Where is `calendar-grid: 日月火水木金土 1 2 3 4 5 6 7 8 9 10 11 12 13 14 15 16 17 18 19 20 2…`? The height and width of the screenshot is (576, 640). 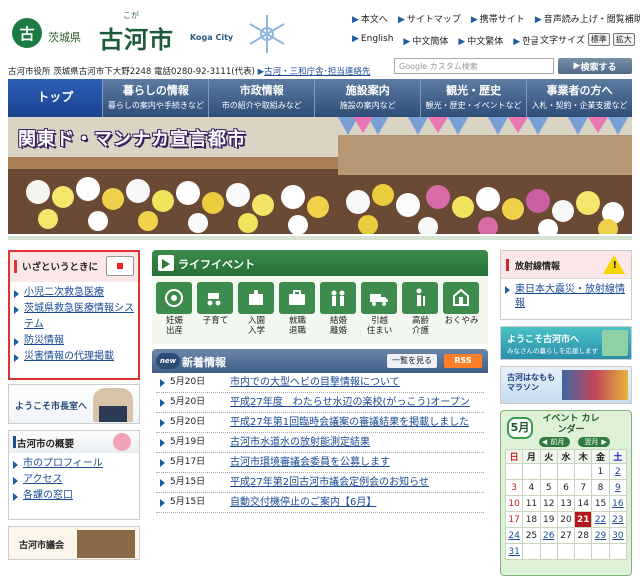 calendar-grid: 日月火水木金土 1 2 3 4 5 6 7 8 9 10 11 12 13 14 15 16 17 18 19 20 2… is located at coordinates (566, 504).